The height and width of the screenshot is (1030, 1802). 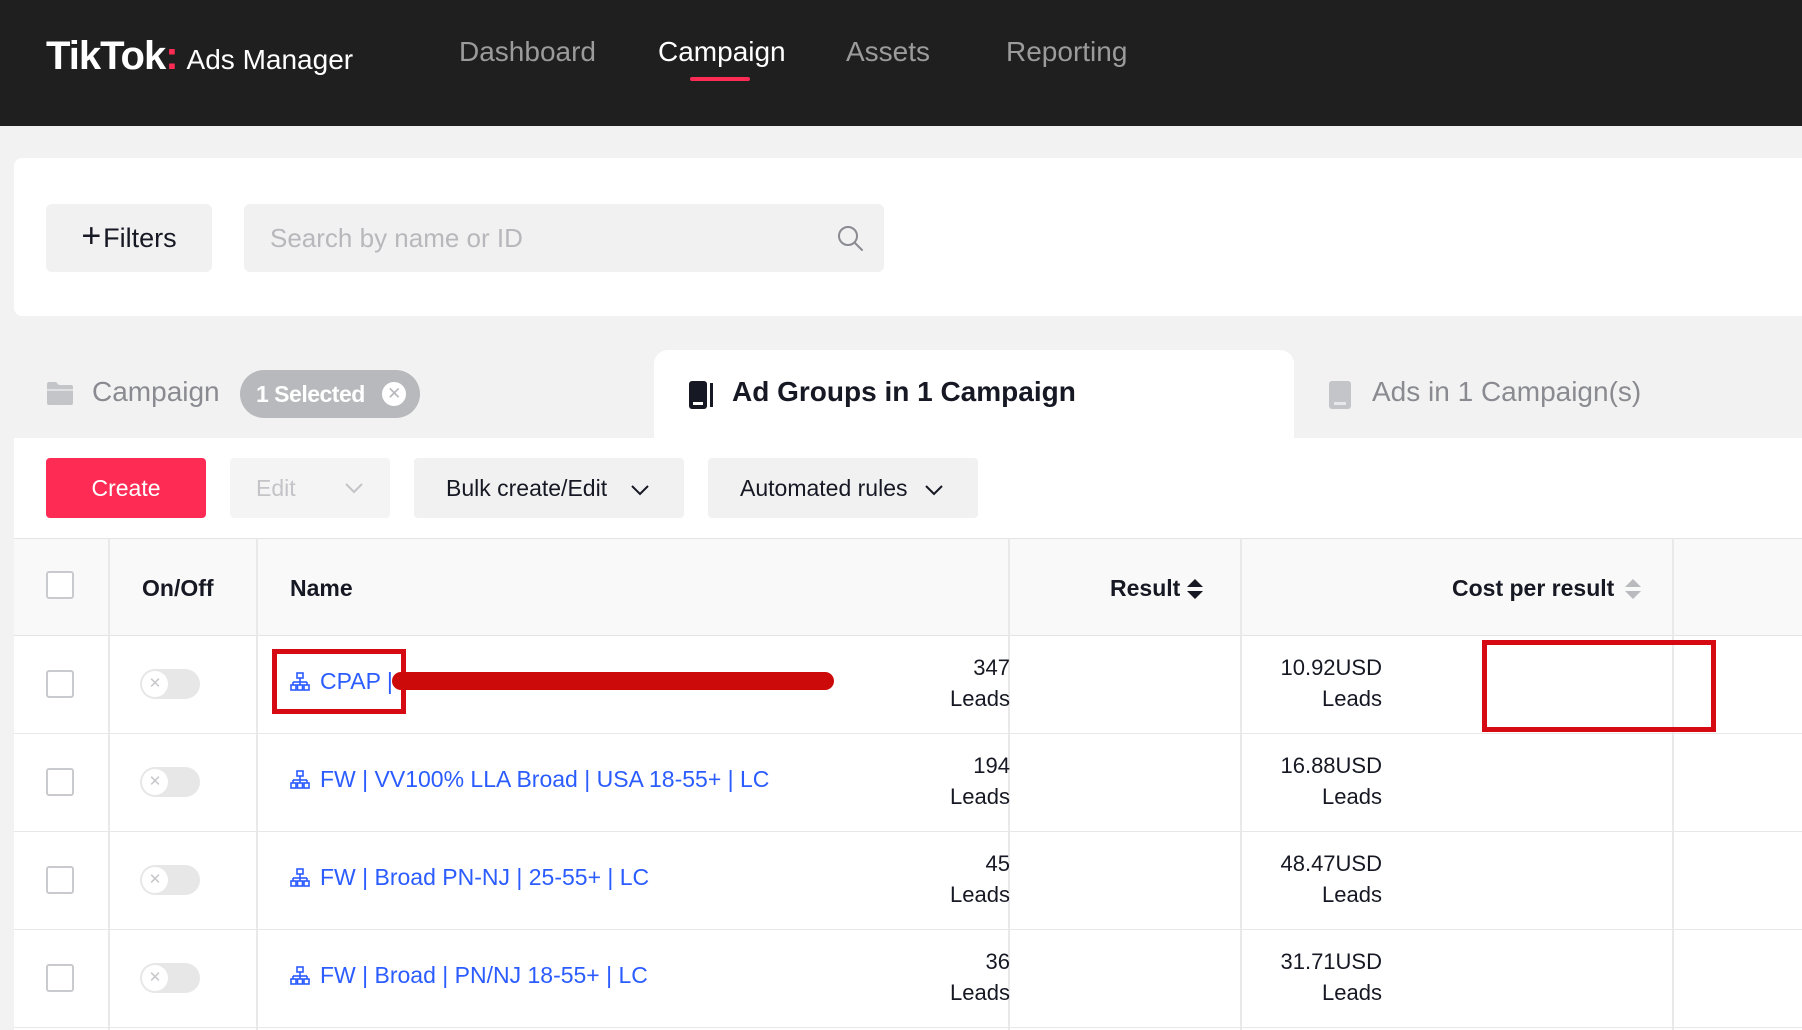 What do you see at coordinates (850, 238) in the screenshot?
I see `search-icon` at bounding box center [850, 238].